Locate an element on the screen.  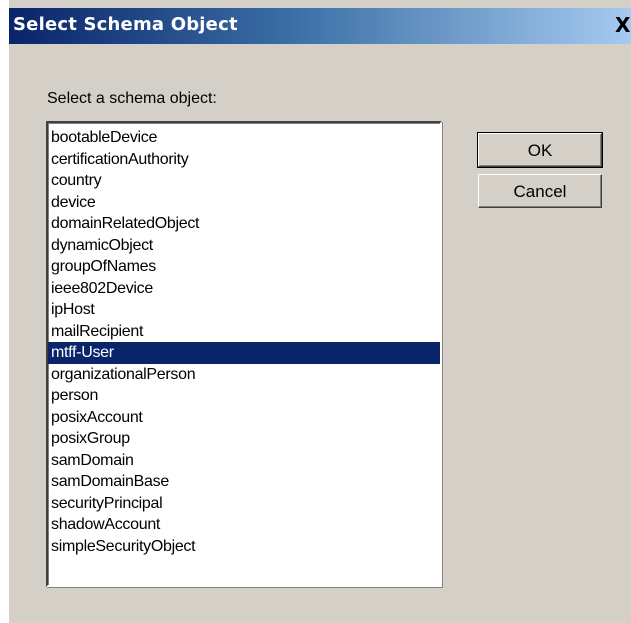
list-item: device is located at coordinates (244, 203).